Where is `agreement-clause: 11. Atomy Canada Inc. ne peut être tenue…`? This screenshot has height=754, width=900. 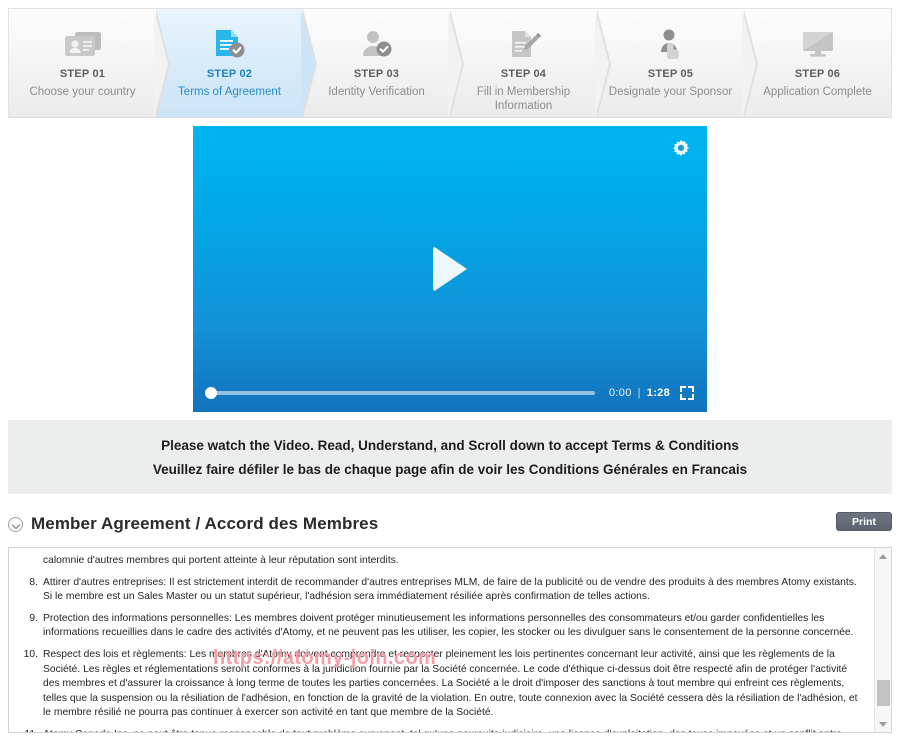
agreement-clause: 11. Atomy Canada Inc. ne peut être tenue… is located at coordinates (442, 730).